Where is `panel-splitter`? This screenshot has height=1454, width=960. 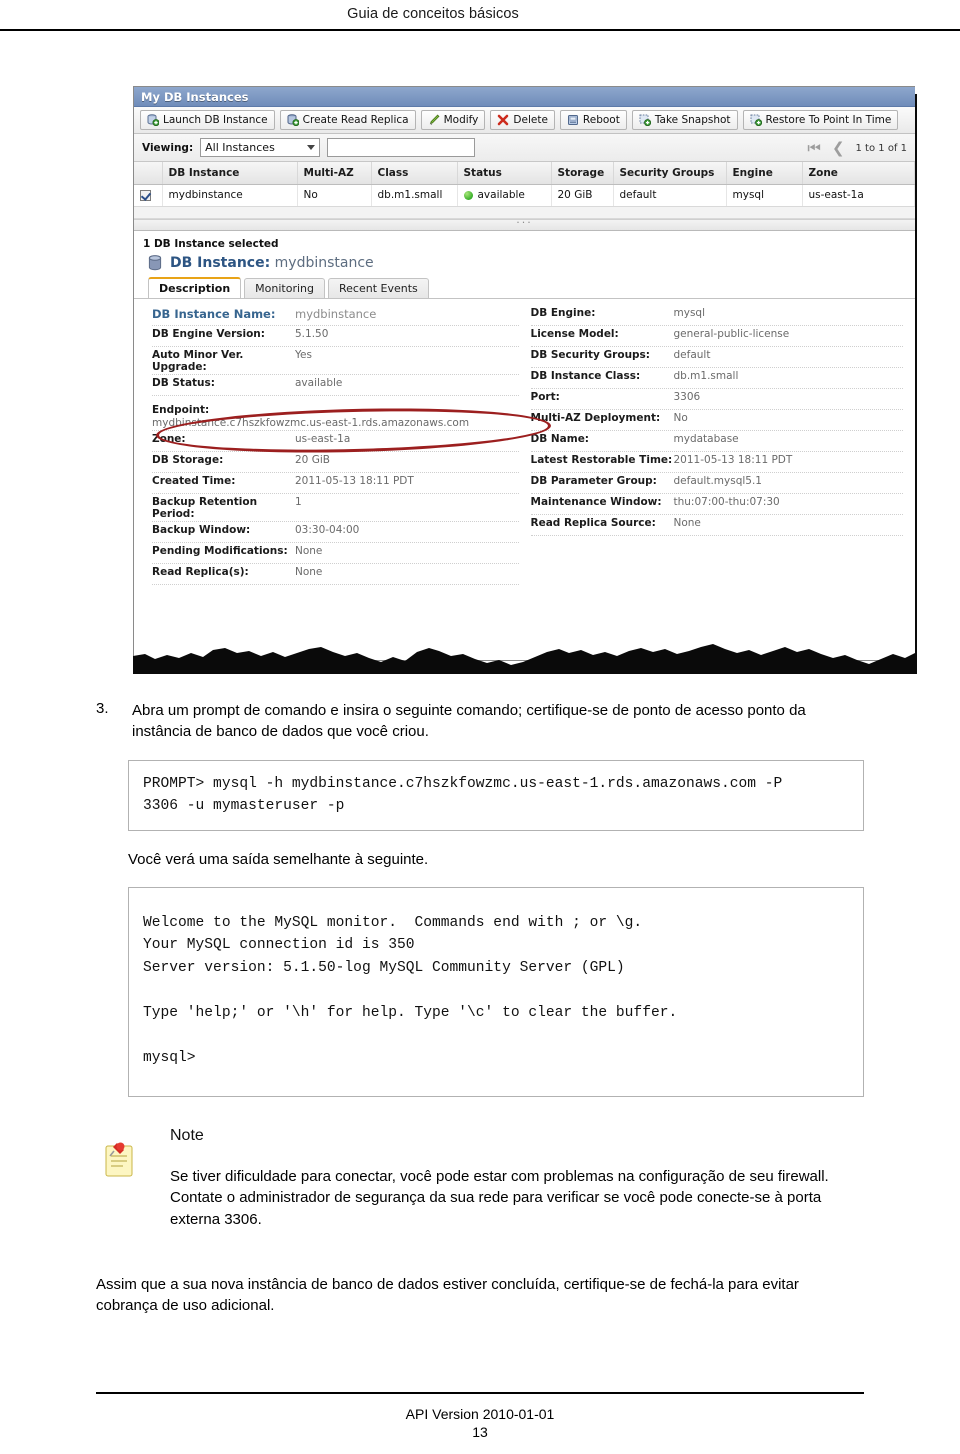 panel-splitter is located at coordinates (524, 224).